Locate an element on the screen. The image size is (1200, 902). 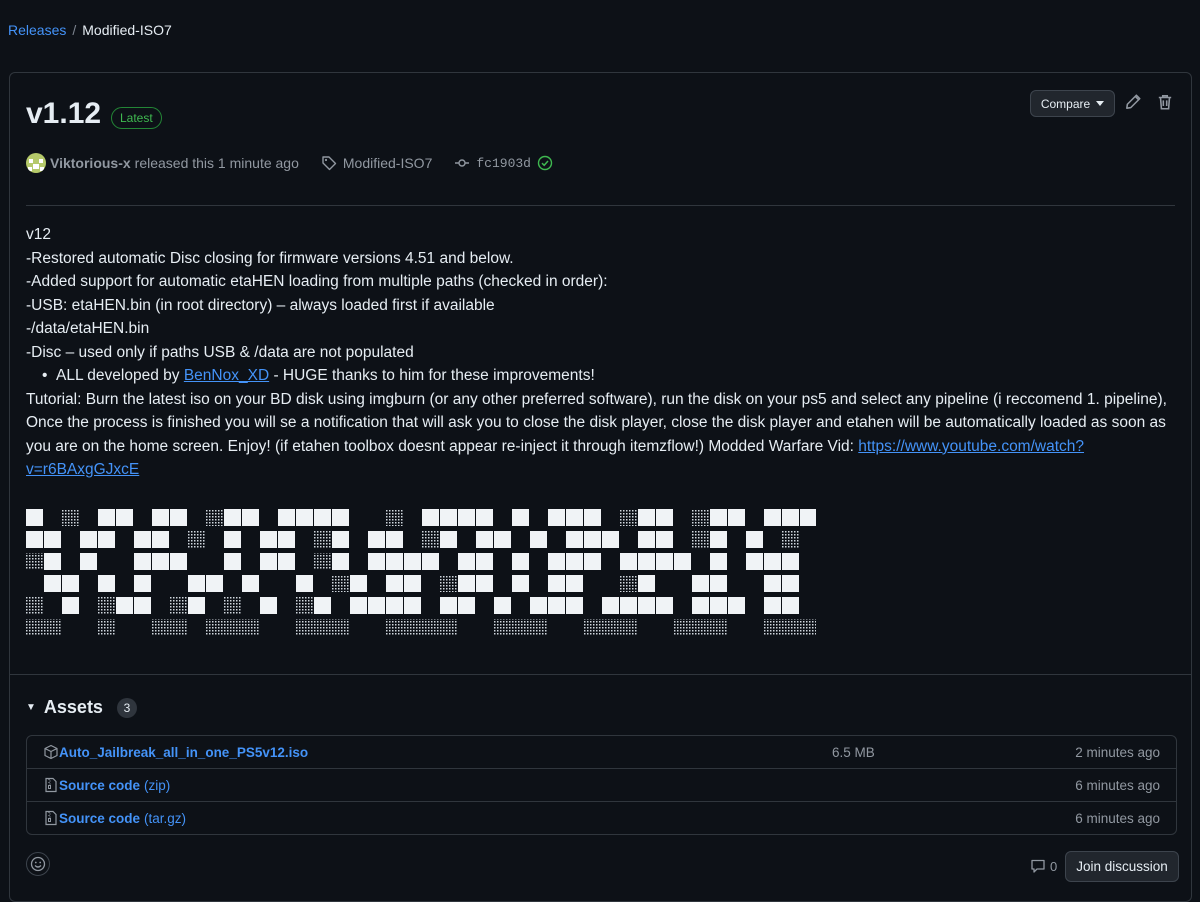
caret-down-icon is located at coordinates (1100, 103).